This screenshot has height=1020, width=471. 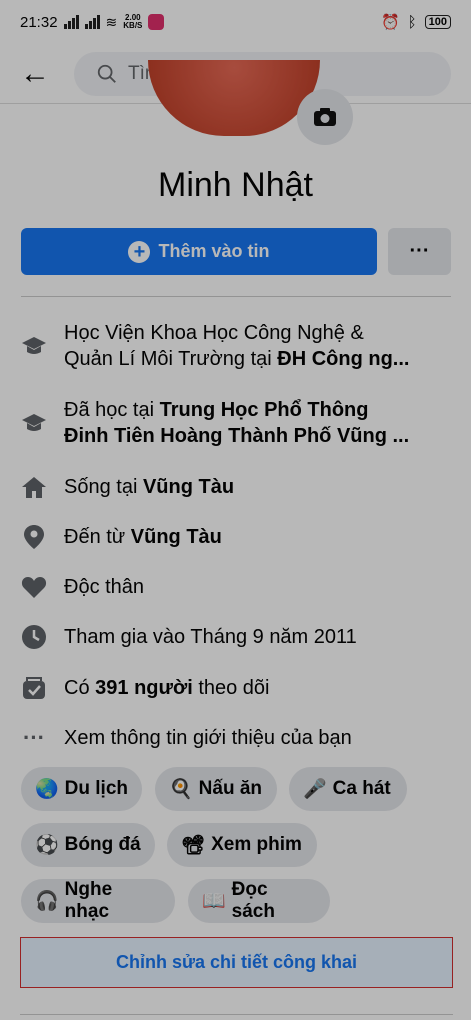 I want to click on hobby-chip: 🎧 Nghe nhạc, so click(x=98, y=901).